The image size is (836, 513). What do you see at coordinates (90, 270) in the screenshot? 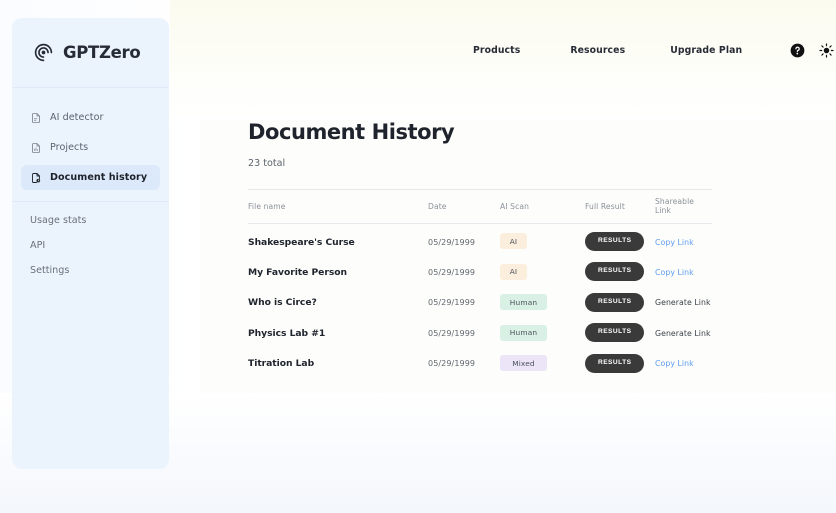
I see `sidebar-item-settings: Settings` at bounding box center [90, 270].